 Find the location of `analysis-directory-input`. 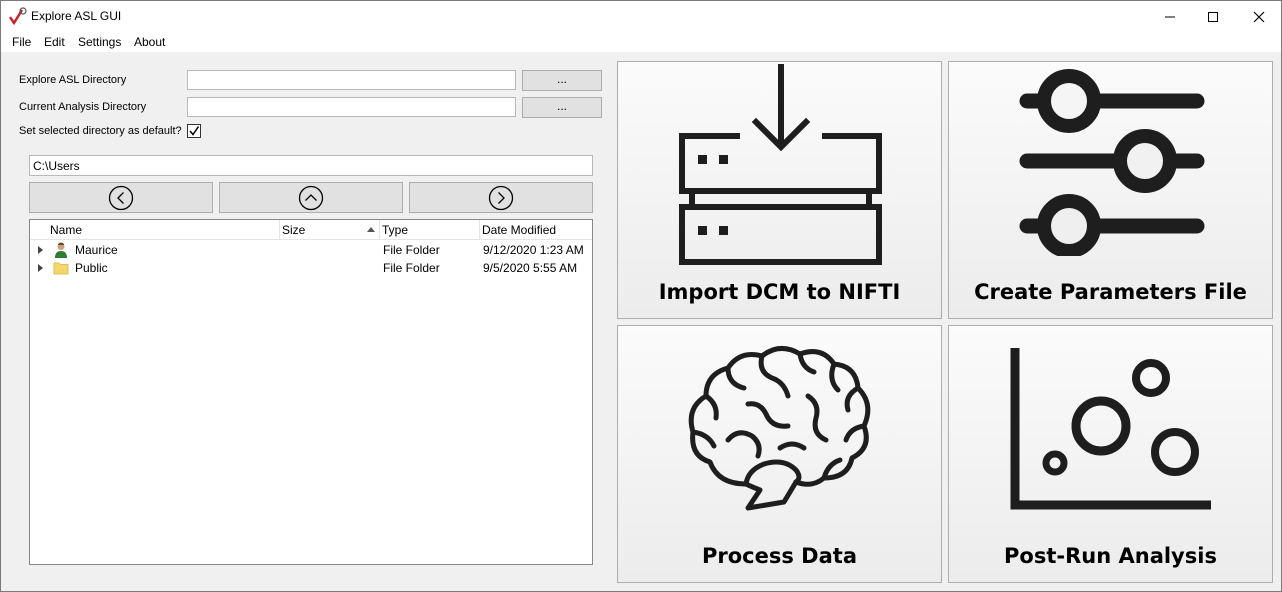

analysis-directory-input is located at coordinates (351, 107).